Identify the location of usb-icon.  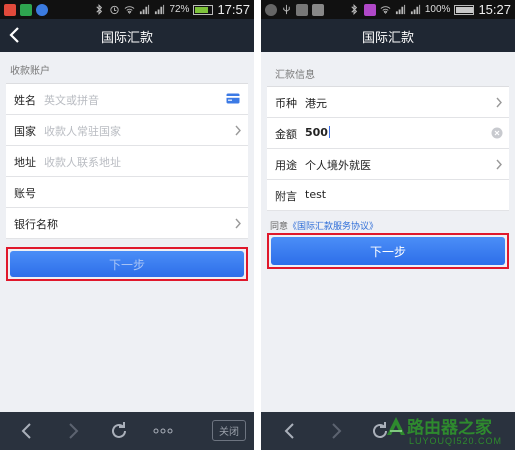
(286, 9).